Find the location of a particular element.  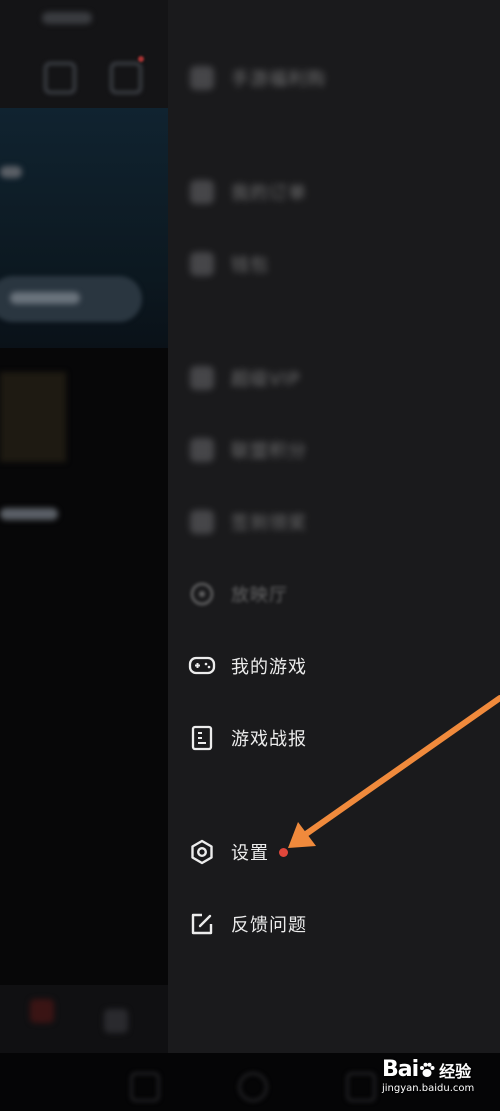

menu-item-settings: 设置 is located at coordinates (238, 852).